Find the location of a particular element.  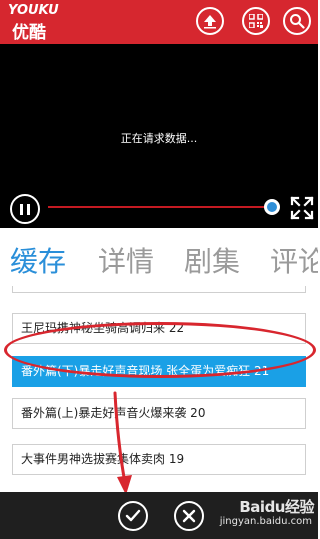

progress-thumb is located at coordinates (272, 207).